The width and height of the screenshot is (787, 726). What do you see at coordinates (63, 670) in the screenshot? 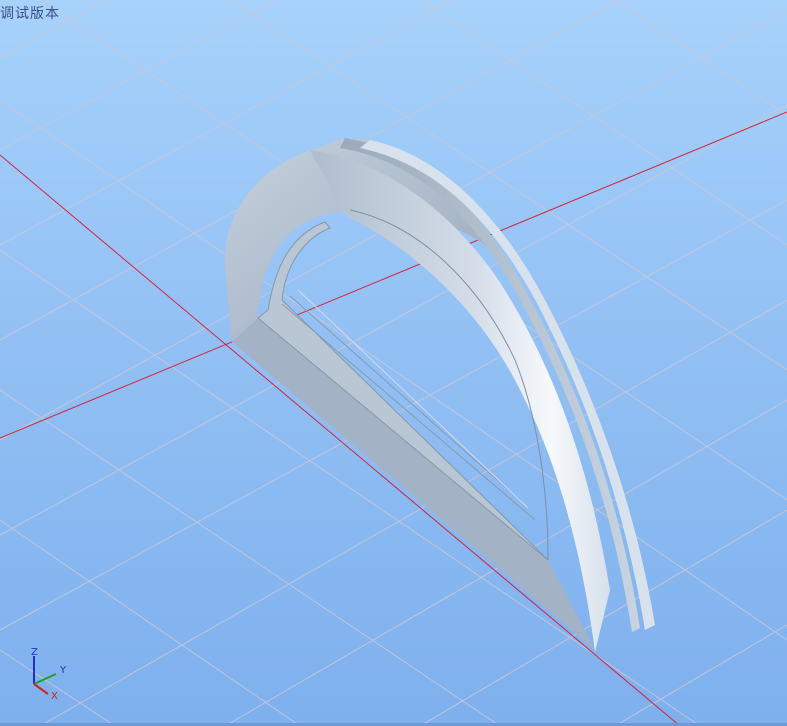
I see `y-axis-label: Y` at bounding box center [63, 670].